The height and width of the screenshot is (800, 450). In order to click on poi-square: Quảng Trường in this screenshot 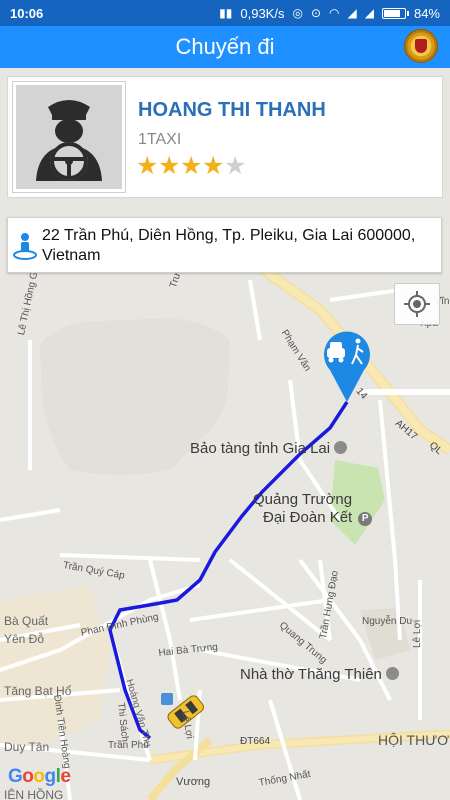, I will do `click(302, 499)`.